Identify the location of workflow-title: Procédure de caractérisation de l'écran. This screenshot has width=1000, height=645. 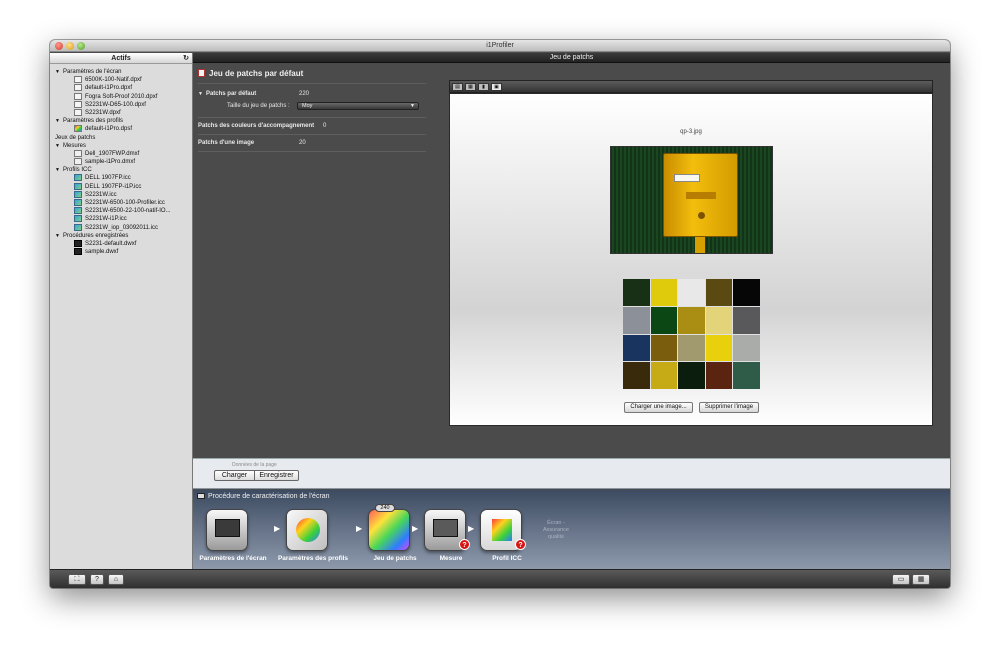
(269, 496).